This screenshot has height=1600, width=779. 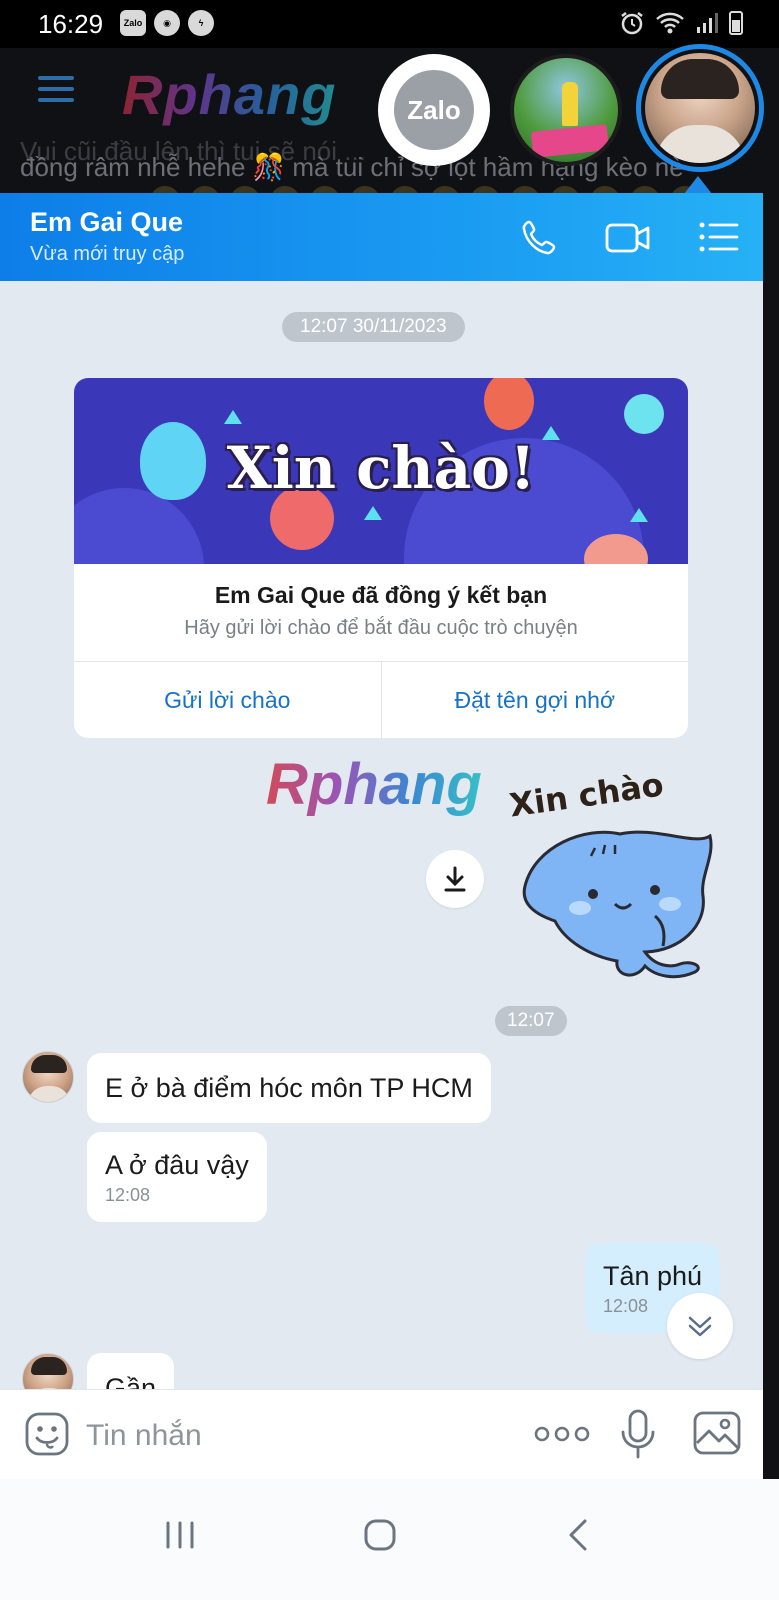 I want to click on chat-header: Em Gai Que Vừa mới truy cập, so click(x=381, y=237).